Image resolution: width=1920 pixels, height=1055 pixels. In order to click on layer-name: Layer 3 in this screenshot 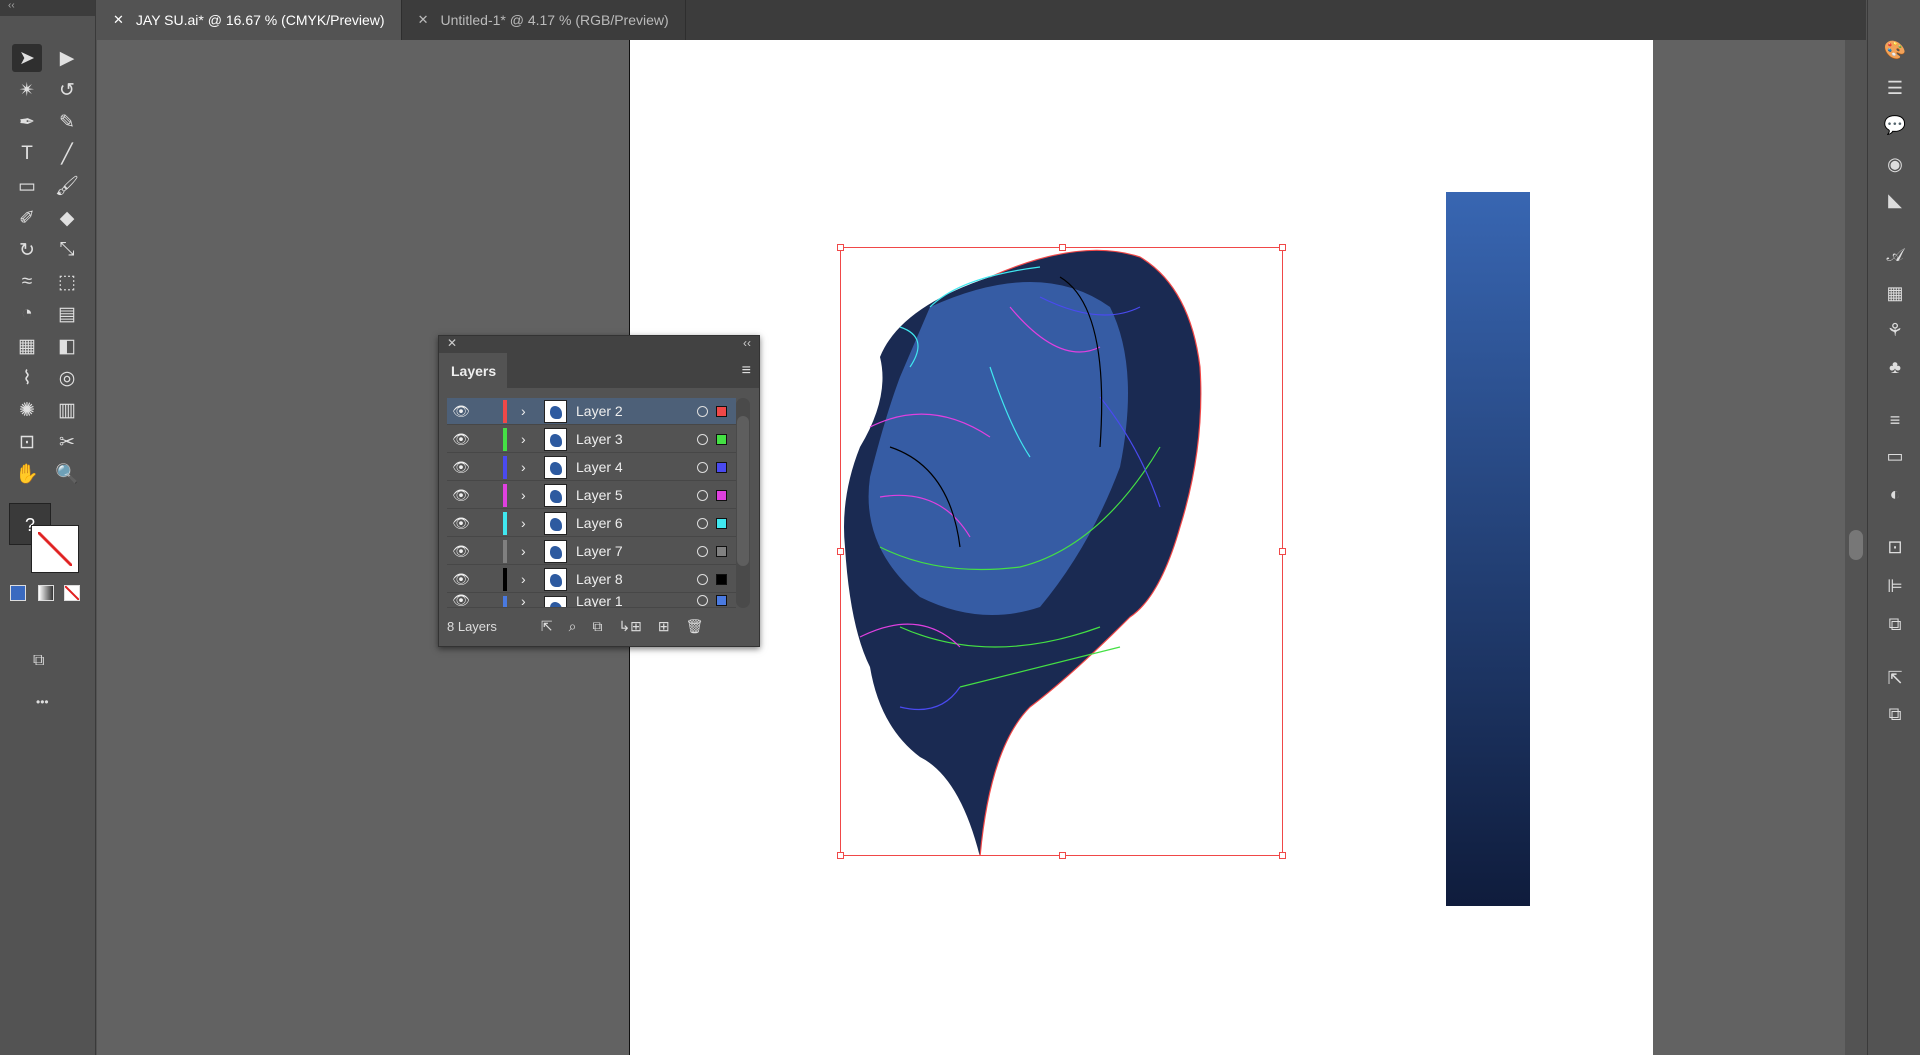, I will do `click(599, 439)`.